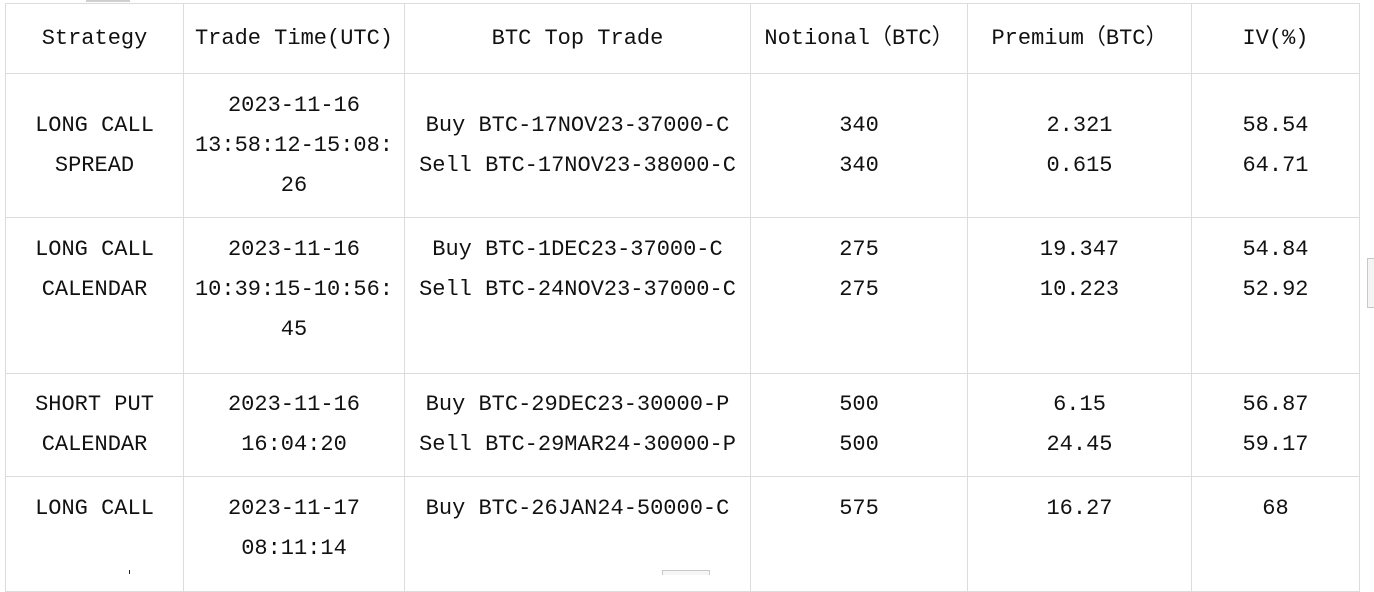  Describe the element at coordinates (1079, 508) in the screenshot. I see `premium-value: 16.27` at that location.